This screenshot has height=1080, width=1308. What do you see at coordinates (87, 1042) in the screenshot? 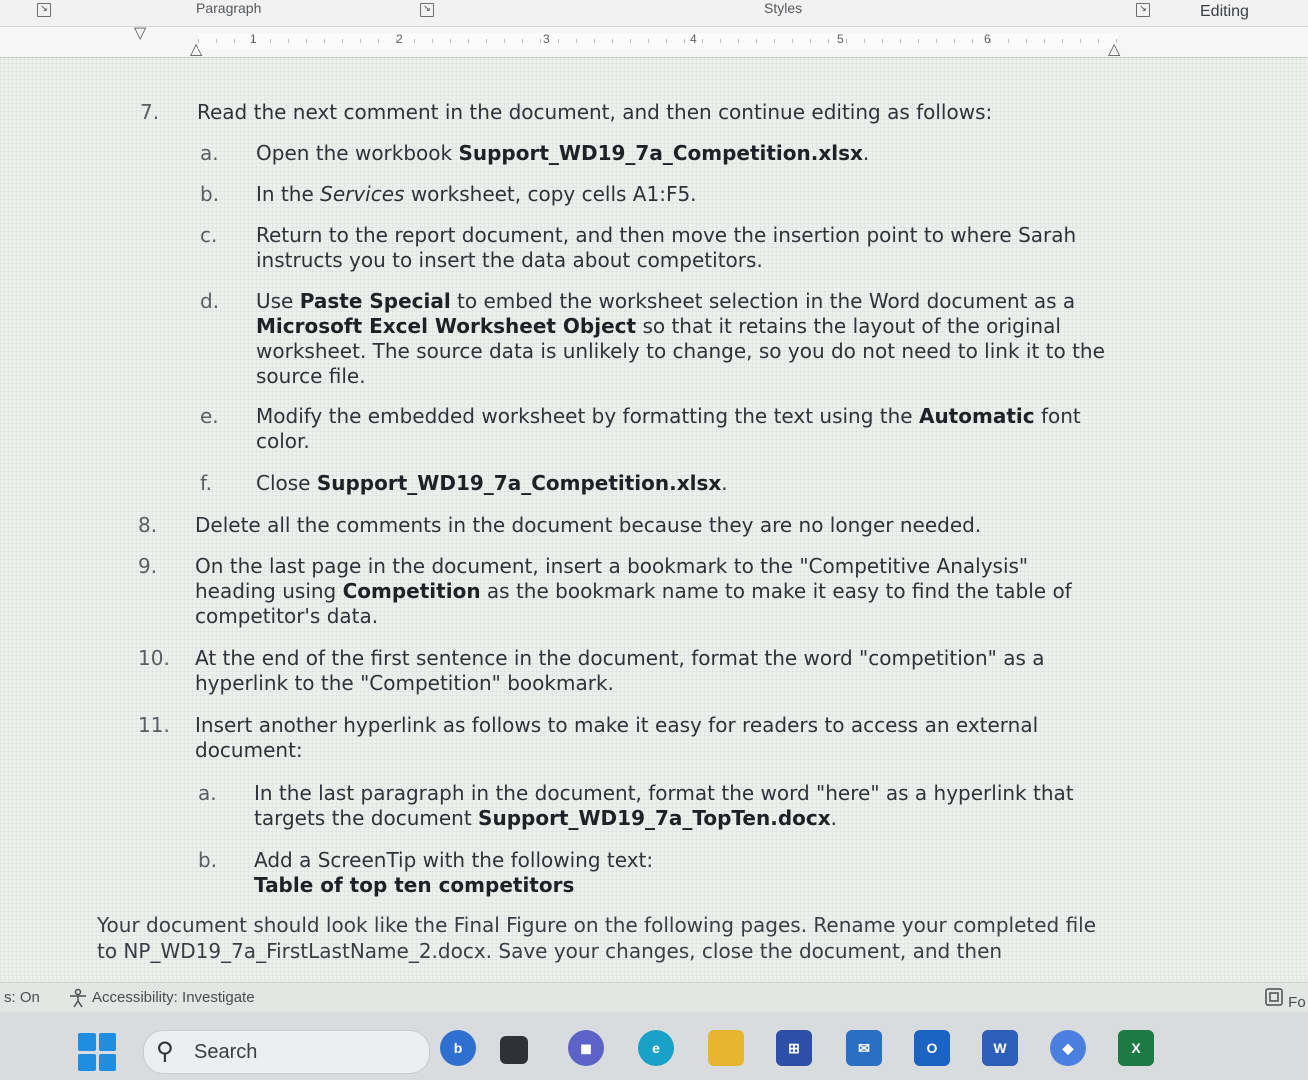
I see `windows-logo-icon` at bounding box center [87, 1042].